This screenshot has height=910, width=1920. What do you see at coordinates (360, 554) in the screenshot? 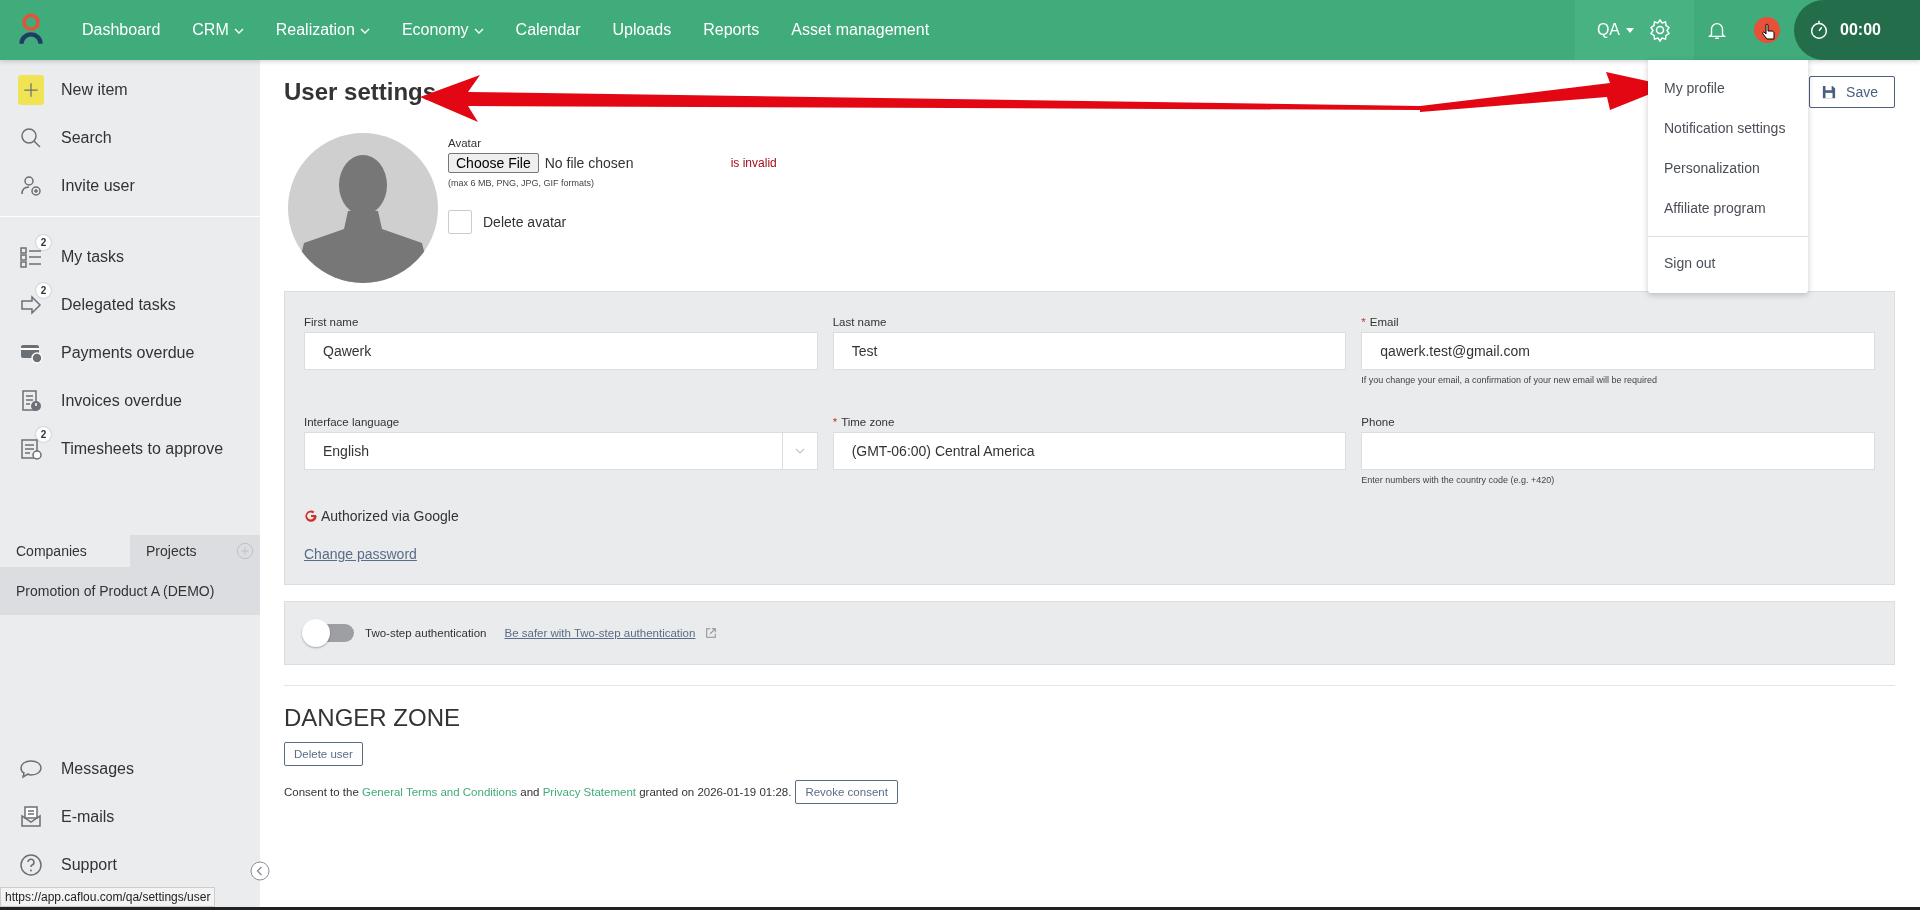
I see `change-password-link: Change password` at bounding box center [360, 554].